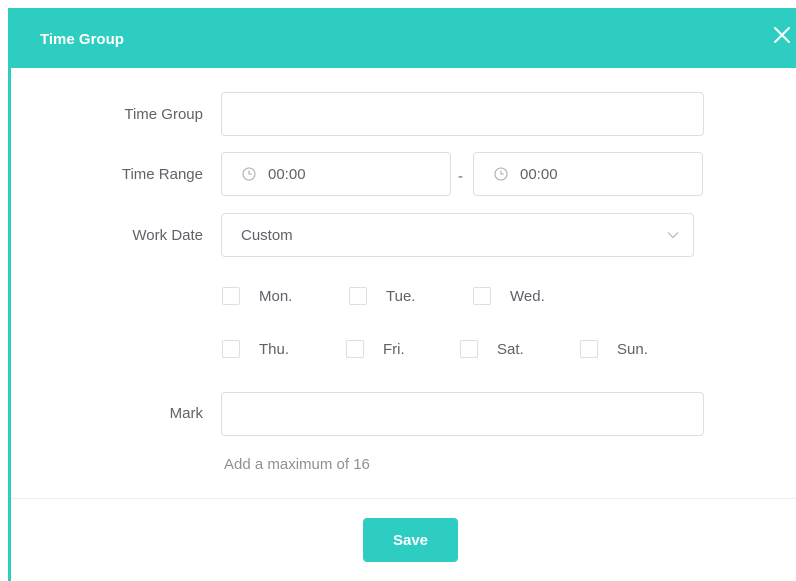 The width and height of the screenshot is (796, 581). I want to click on checkbox-label: Tue., so click(401, 296).